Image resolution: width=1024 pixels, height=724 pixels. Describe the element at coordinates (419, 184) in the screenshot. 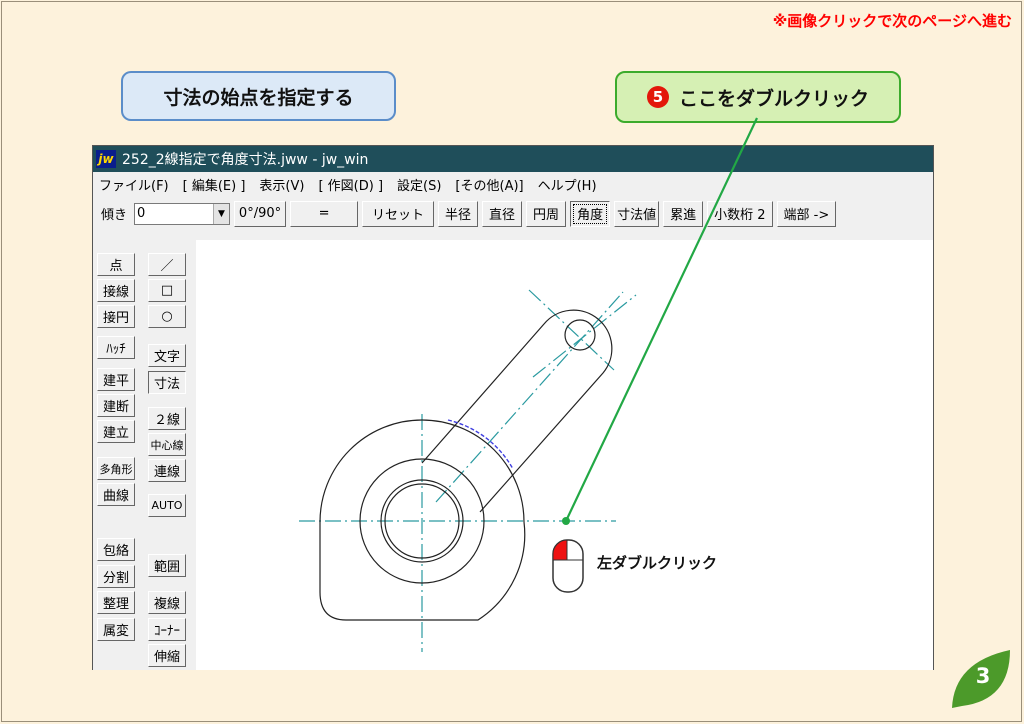

I see `menu-settings: 設定(S)` at that location.